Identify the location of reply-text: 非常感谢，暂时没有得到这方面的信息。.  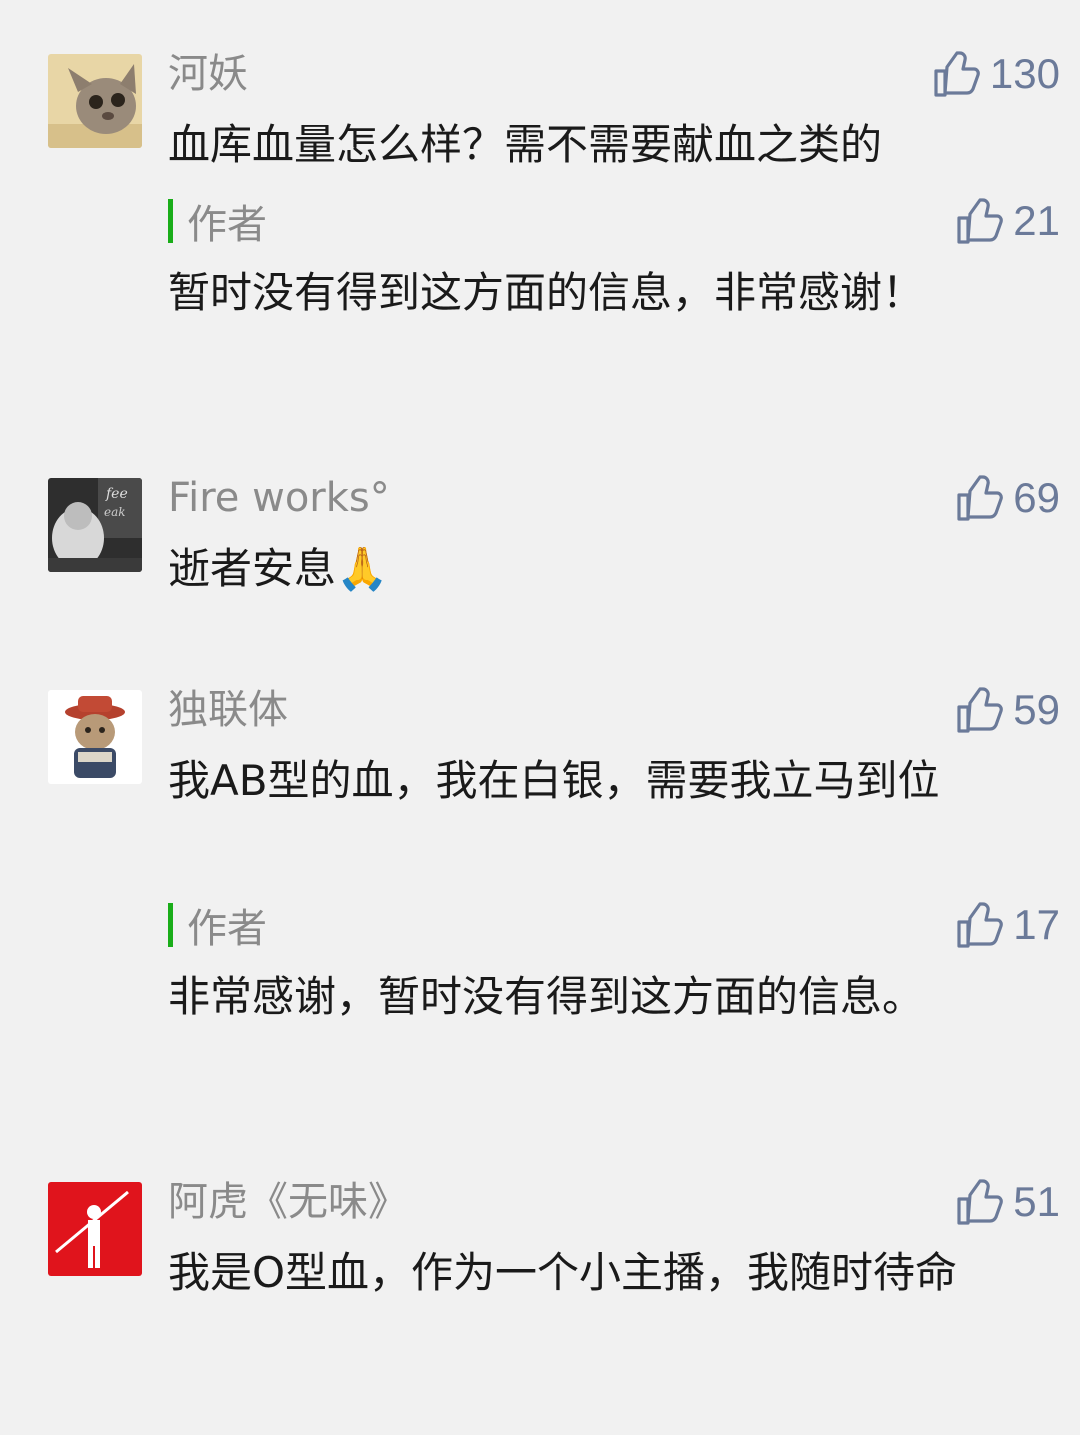
(546, 996).